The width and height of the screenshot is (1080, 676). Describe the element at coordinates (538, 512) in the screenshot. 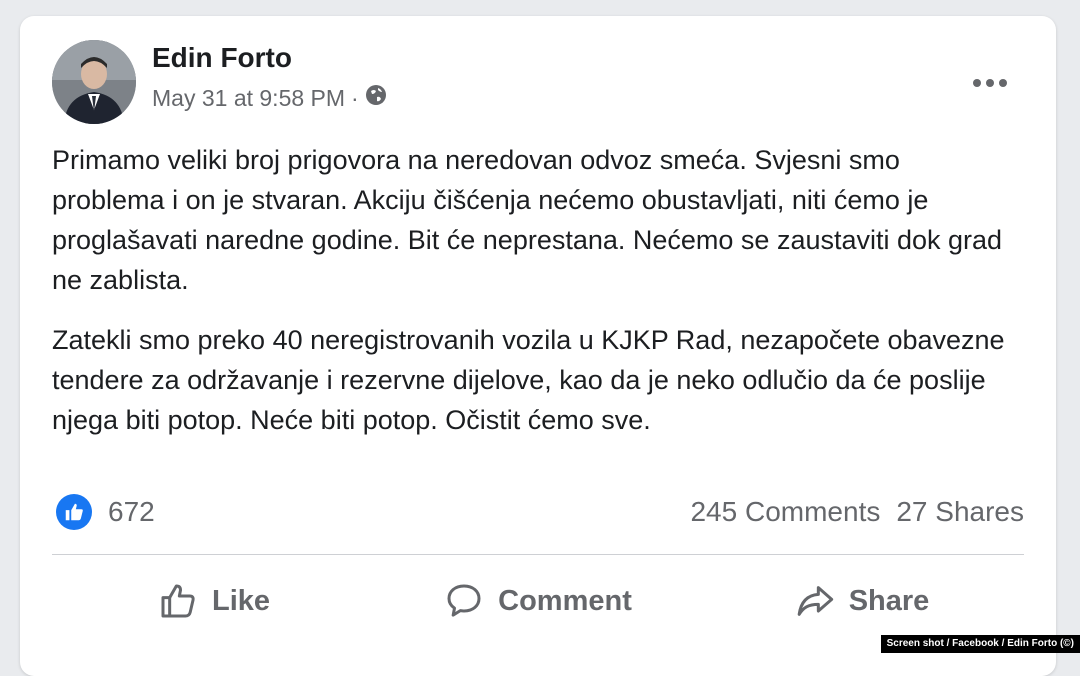

I see `post-stats: 672 245 Comments 27 Shares` at that location.